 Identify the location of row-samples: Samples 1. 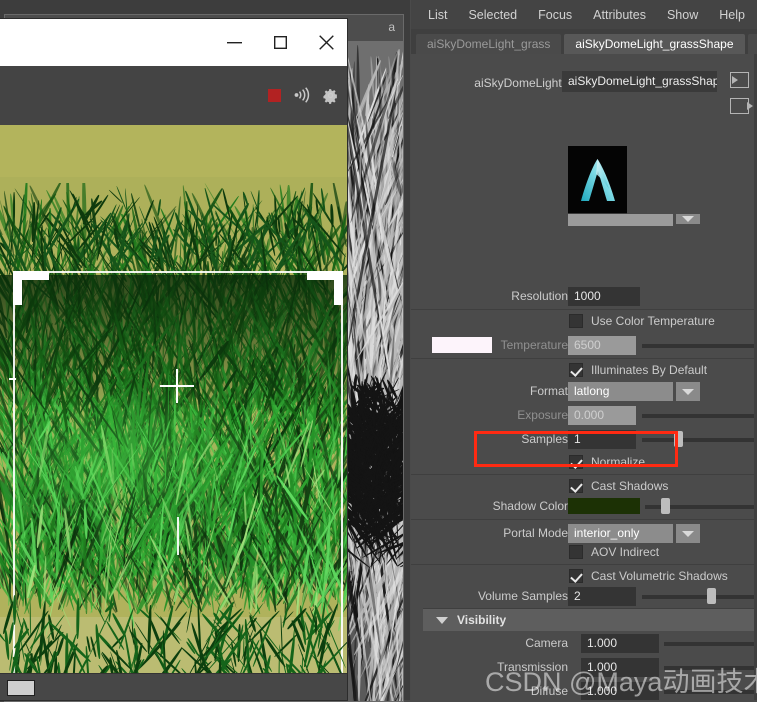
(584, 440).